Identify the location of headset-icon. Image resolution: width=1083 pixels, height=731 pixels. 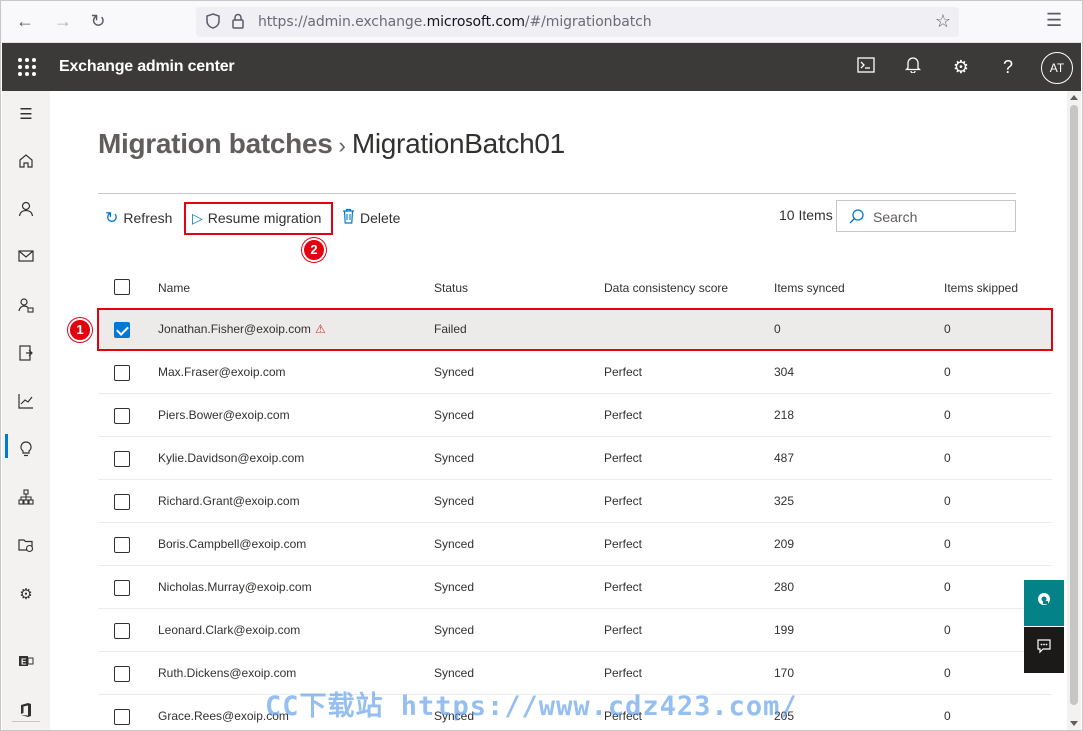
(1044, 599).